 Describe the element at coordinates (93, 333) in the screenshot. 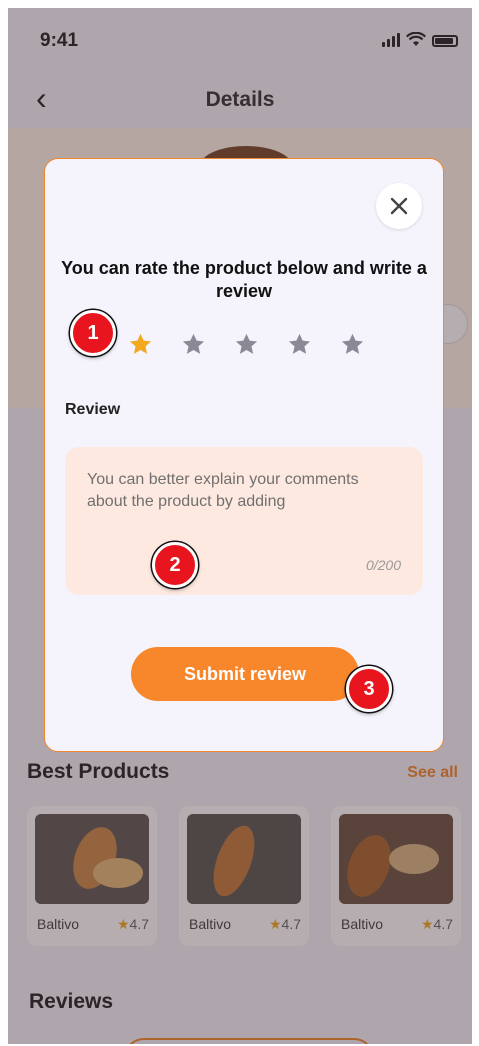

I see `marker-1: 1` at that location.